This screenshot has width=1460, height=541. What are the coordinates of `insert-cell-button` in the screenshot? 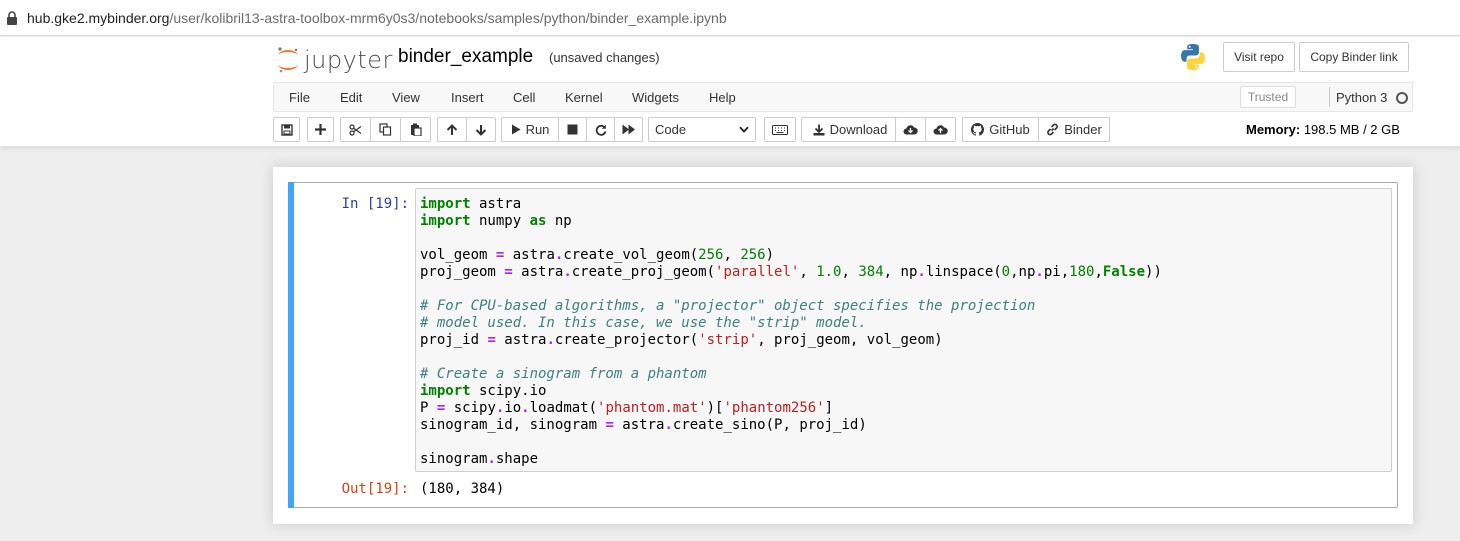 It's located at (320, 129).